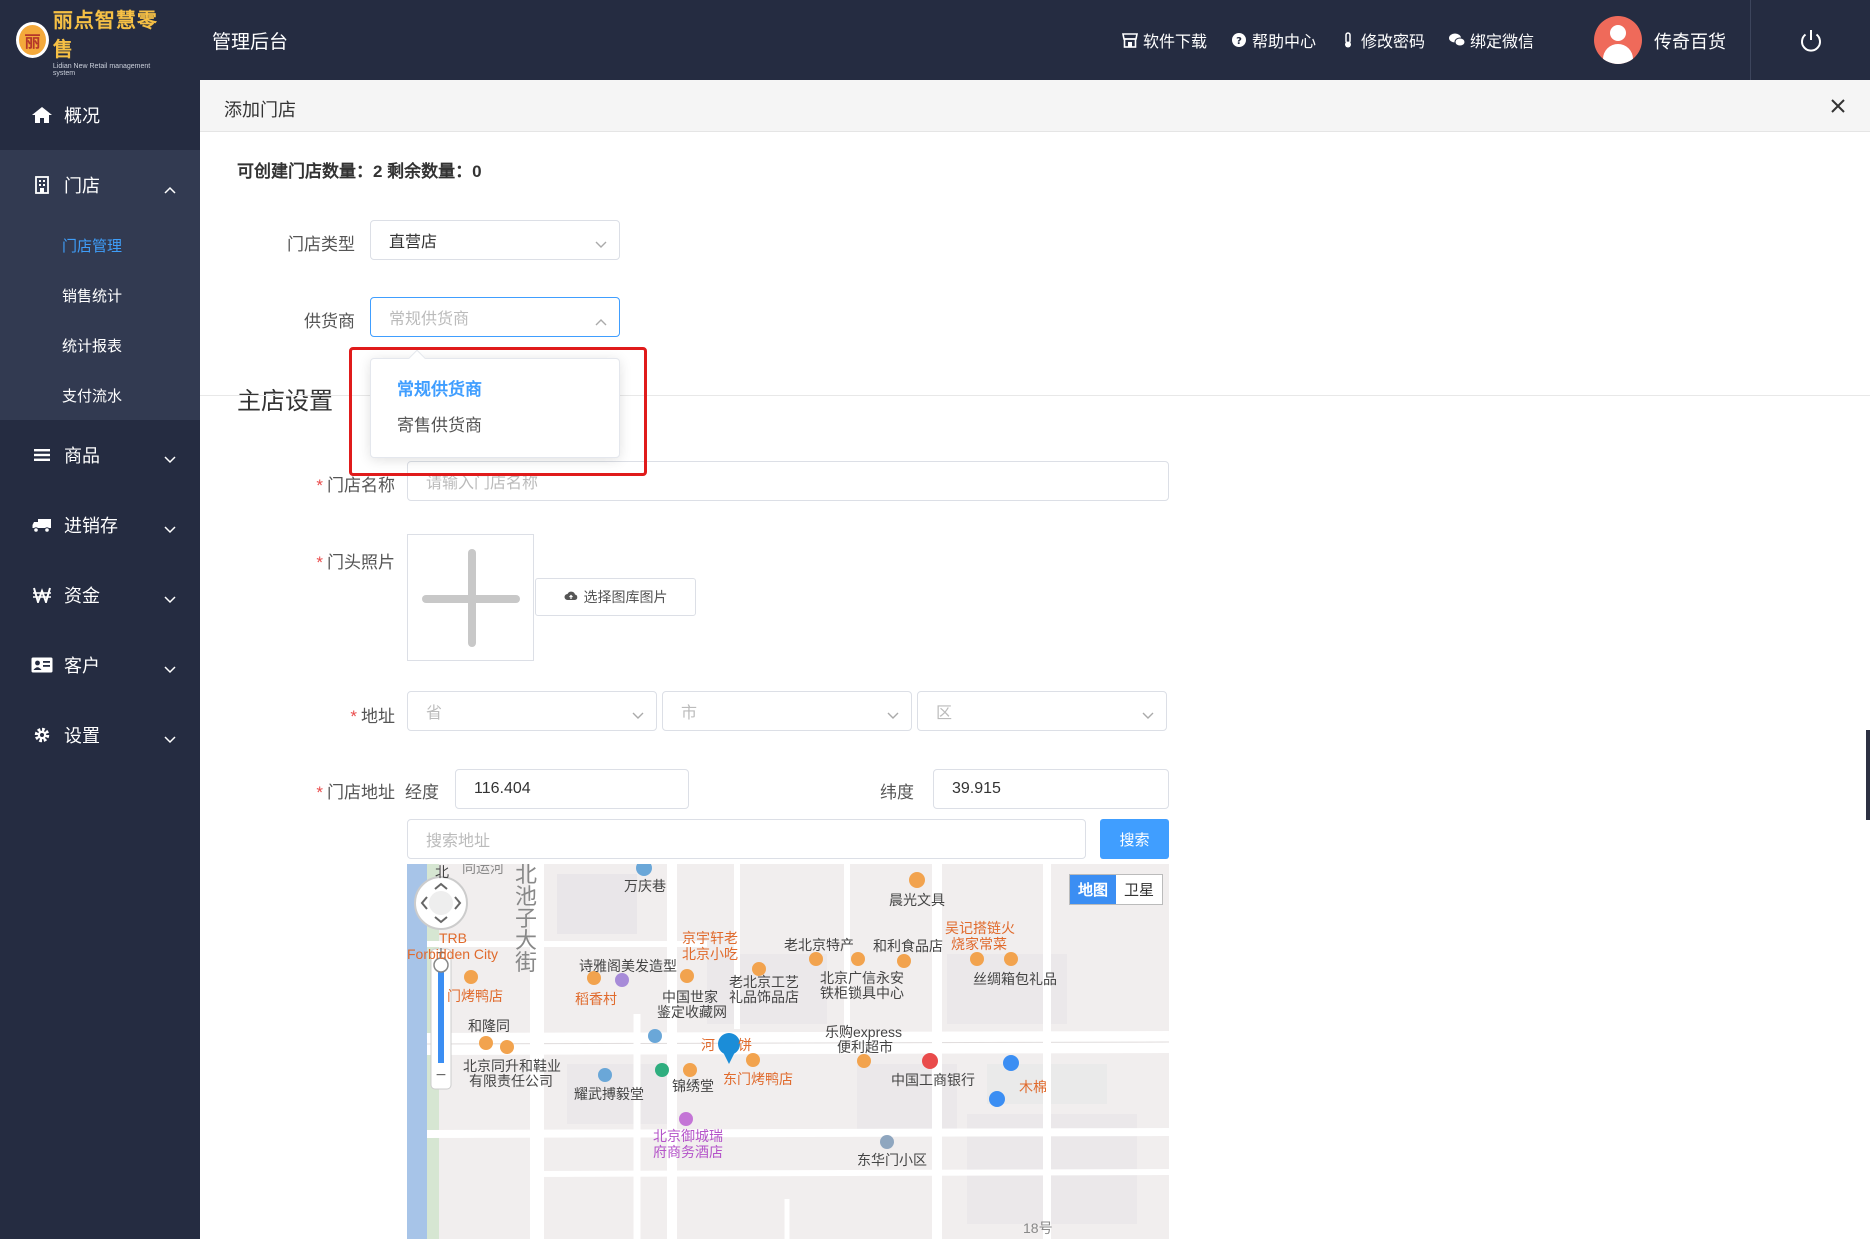 This screenshot has height=1239, width=1870. Describe the element at coordinates (82, 596) in the screenshot. I see `sidebar-item-label: 资金` at that location.